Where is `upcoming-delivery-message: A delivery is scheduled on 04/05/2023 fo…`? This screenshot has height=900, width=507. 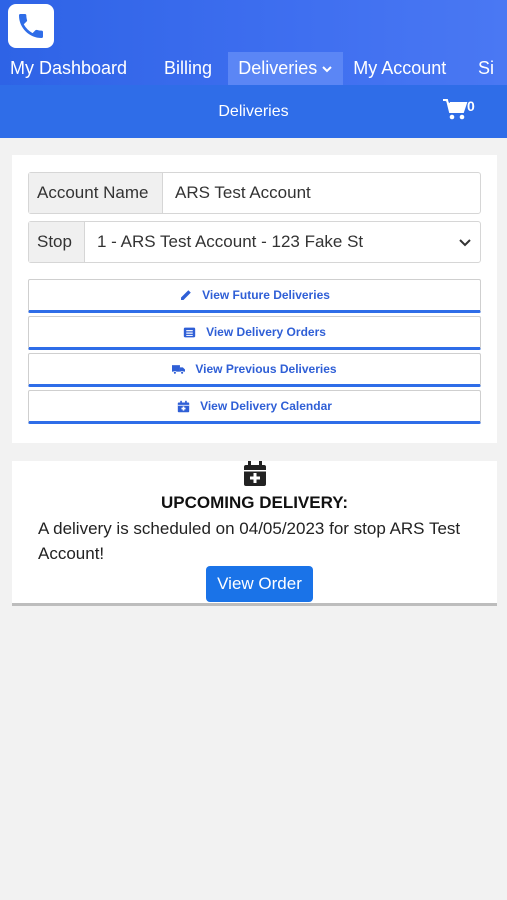 upcoming-delivery-message: A delivery is scheduled on 04/05/2023 fo… is located at coordinates (249, 541).